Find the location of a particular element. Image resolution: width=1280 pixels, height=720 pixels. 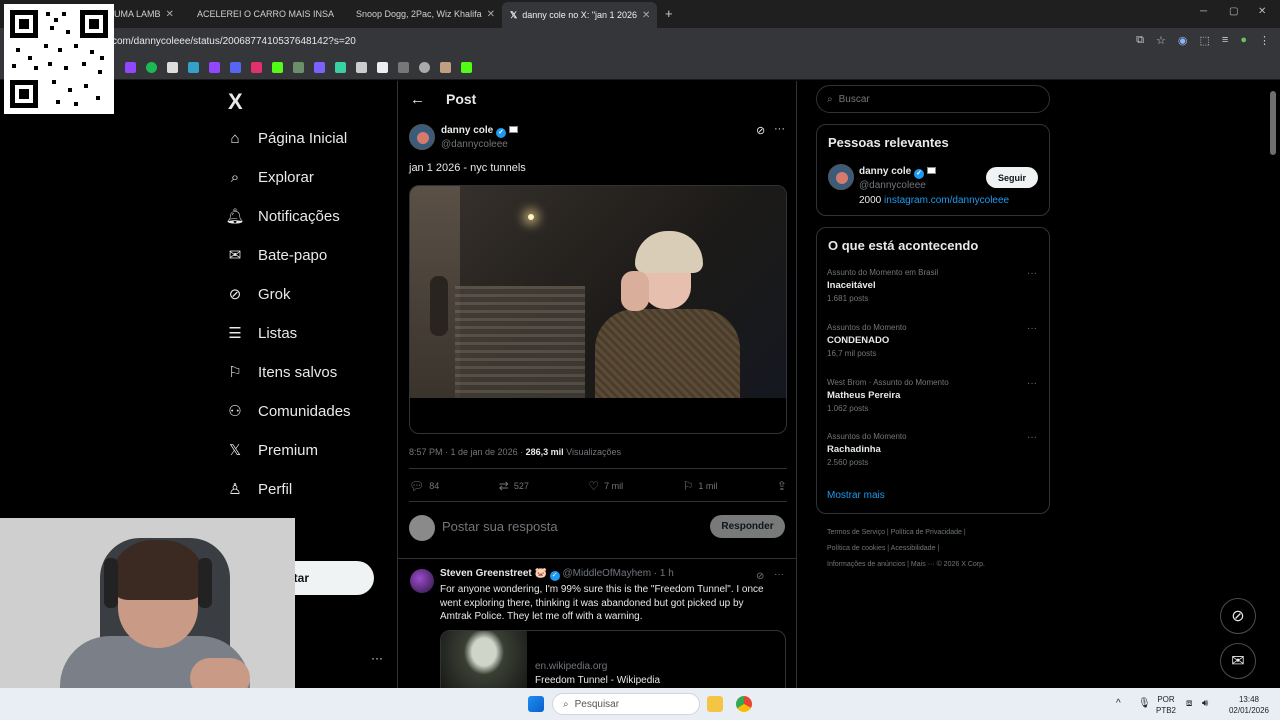

bookmark-action: ⚐ 1 mil is located at coordinates (700, 486).